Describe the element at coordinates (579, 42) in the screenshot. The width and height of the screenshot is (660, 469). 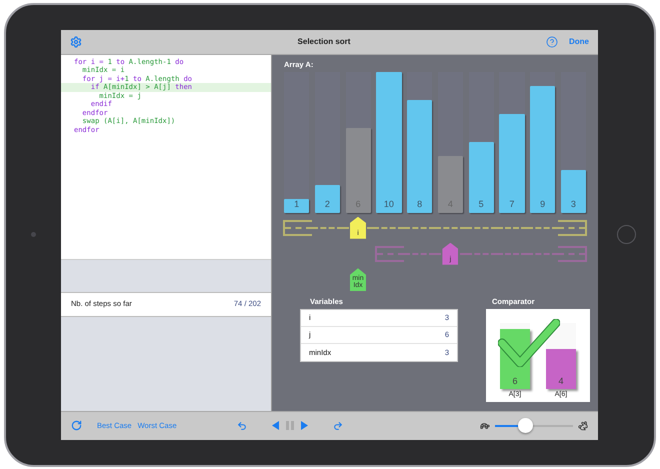
I see `done-button: Done` at that location.